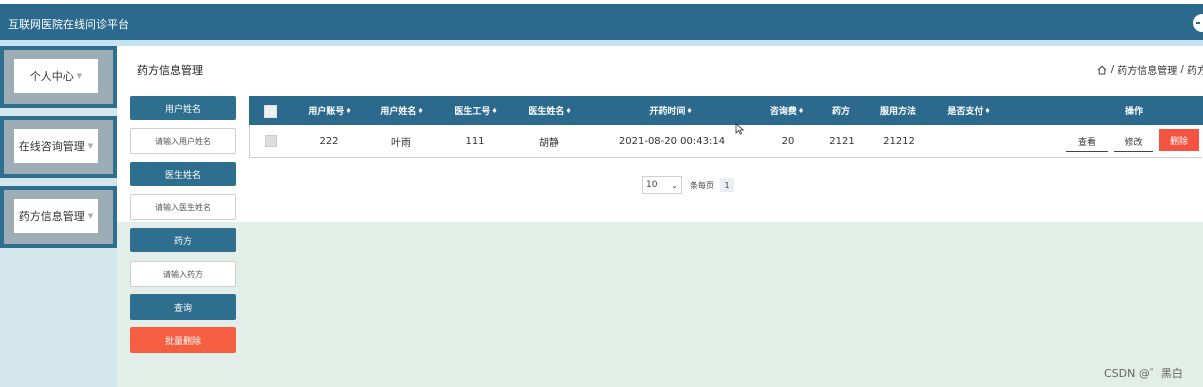  What do you see at coordinates (1102, 70) in the screenshot?
I see `home-icon` at bounding box center [1102, 70].